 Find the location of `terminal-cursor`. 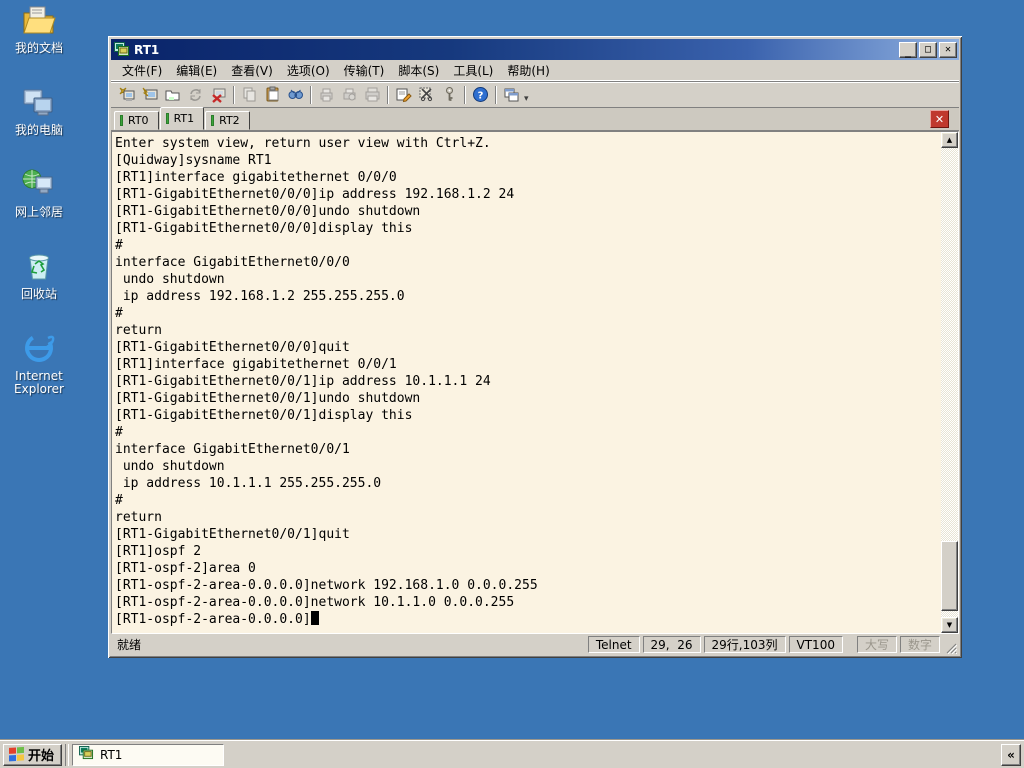

terminal-cursor is located at coordinates (314, 618).